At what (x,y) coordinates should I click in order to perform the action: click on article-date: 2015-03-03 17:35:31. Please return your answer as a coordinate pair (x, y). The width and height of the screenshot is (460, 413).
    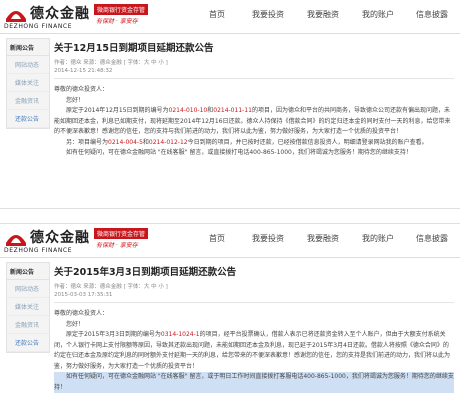
    Looking at the image, I should click on (83, 295).